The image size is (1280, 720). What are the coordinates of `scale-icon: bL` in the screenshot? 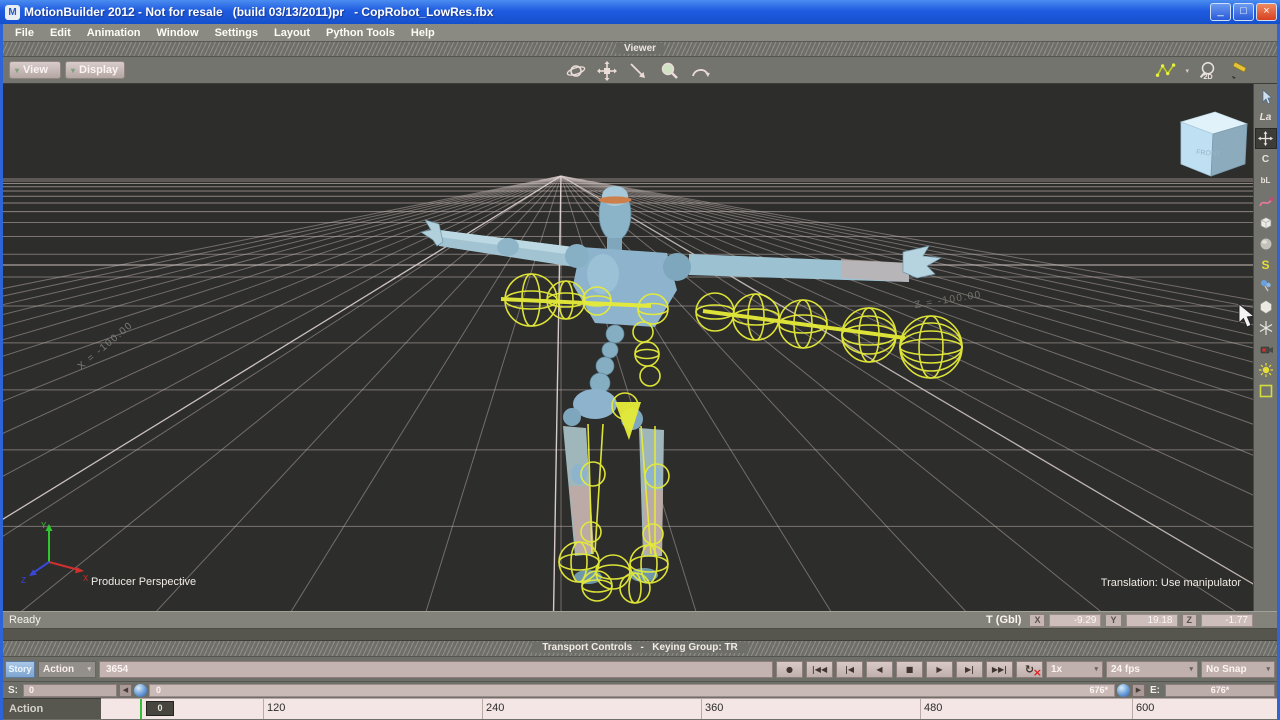 It's located at (1266, 180).